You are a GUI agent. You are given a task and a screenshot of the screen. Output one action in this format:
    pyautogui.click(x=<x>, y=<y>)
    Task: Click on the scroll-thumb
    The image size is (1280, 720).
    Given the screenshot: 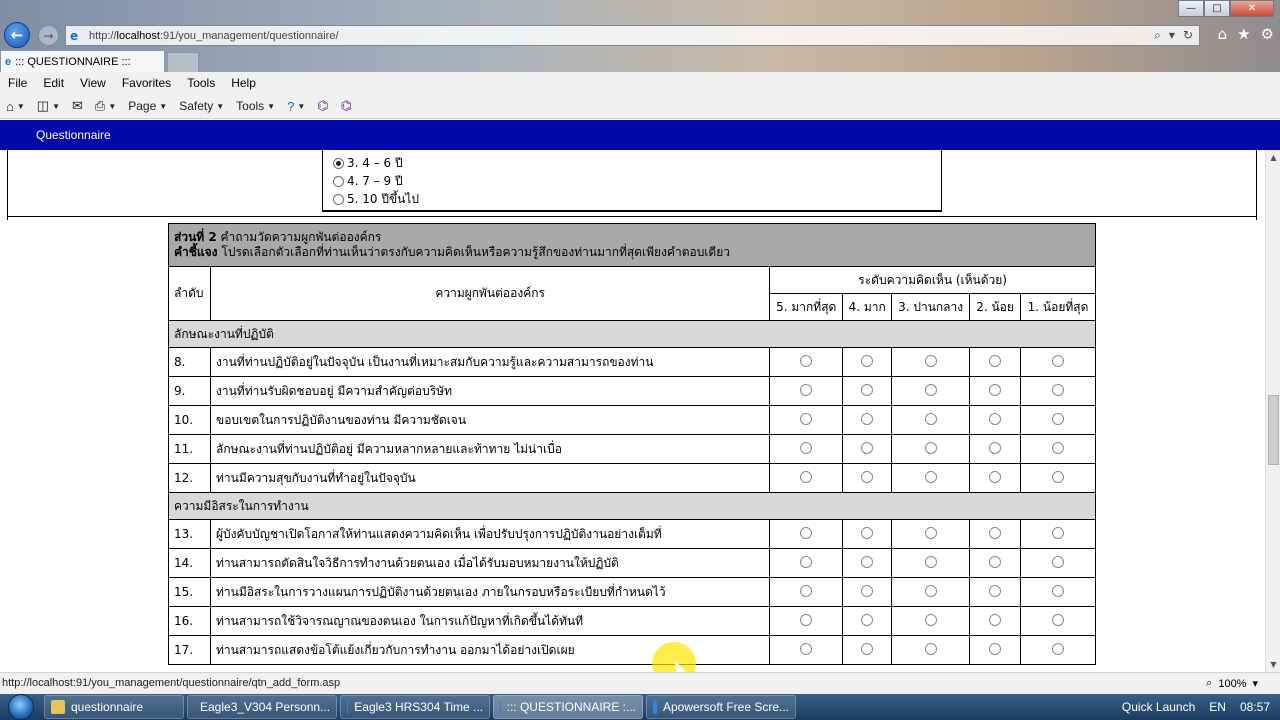 What is the action you would take?
    pyautogui.click(x=1273, y=430)
    